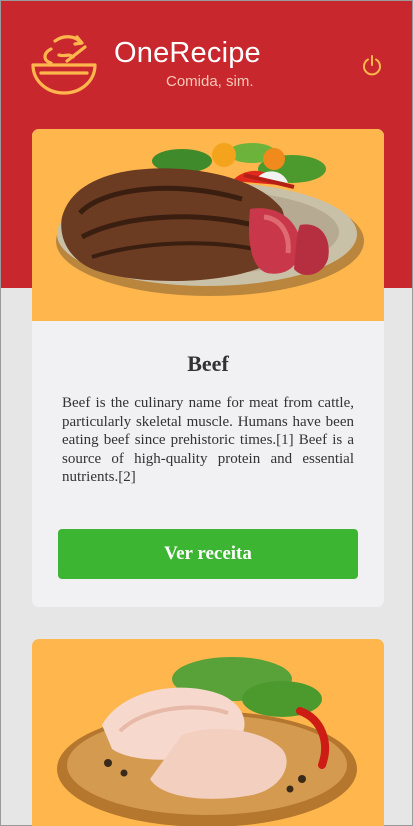  I want to click on power-icon, so click(372, 65).